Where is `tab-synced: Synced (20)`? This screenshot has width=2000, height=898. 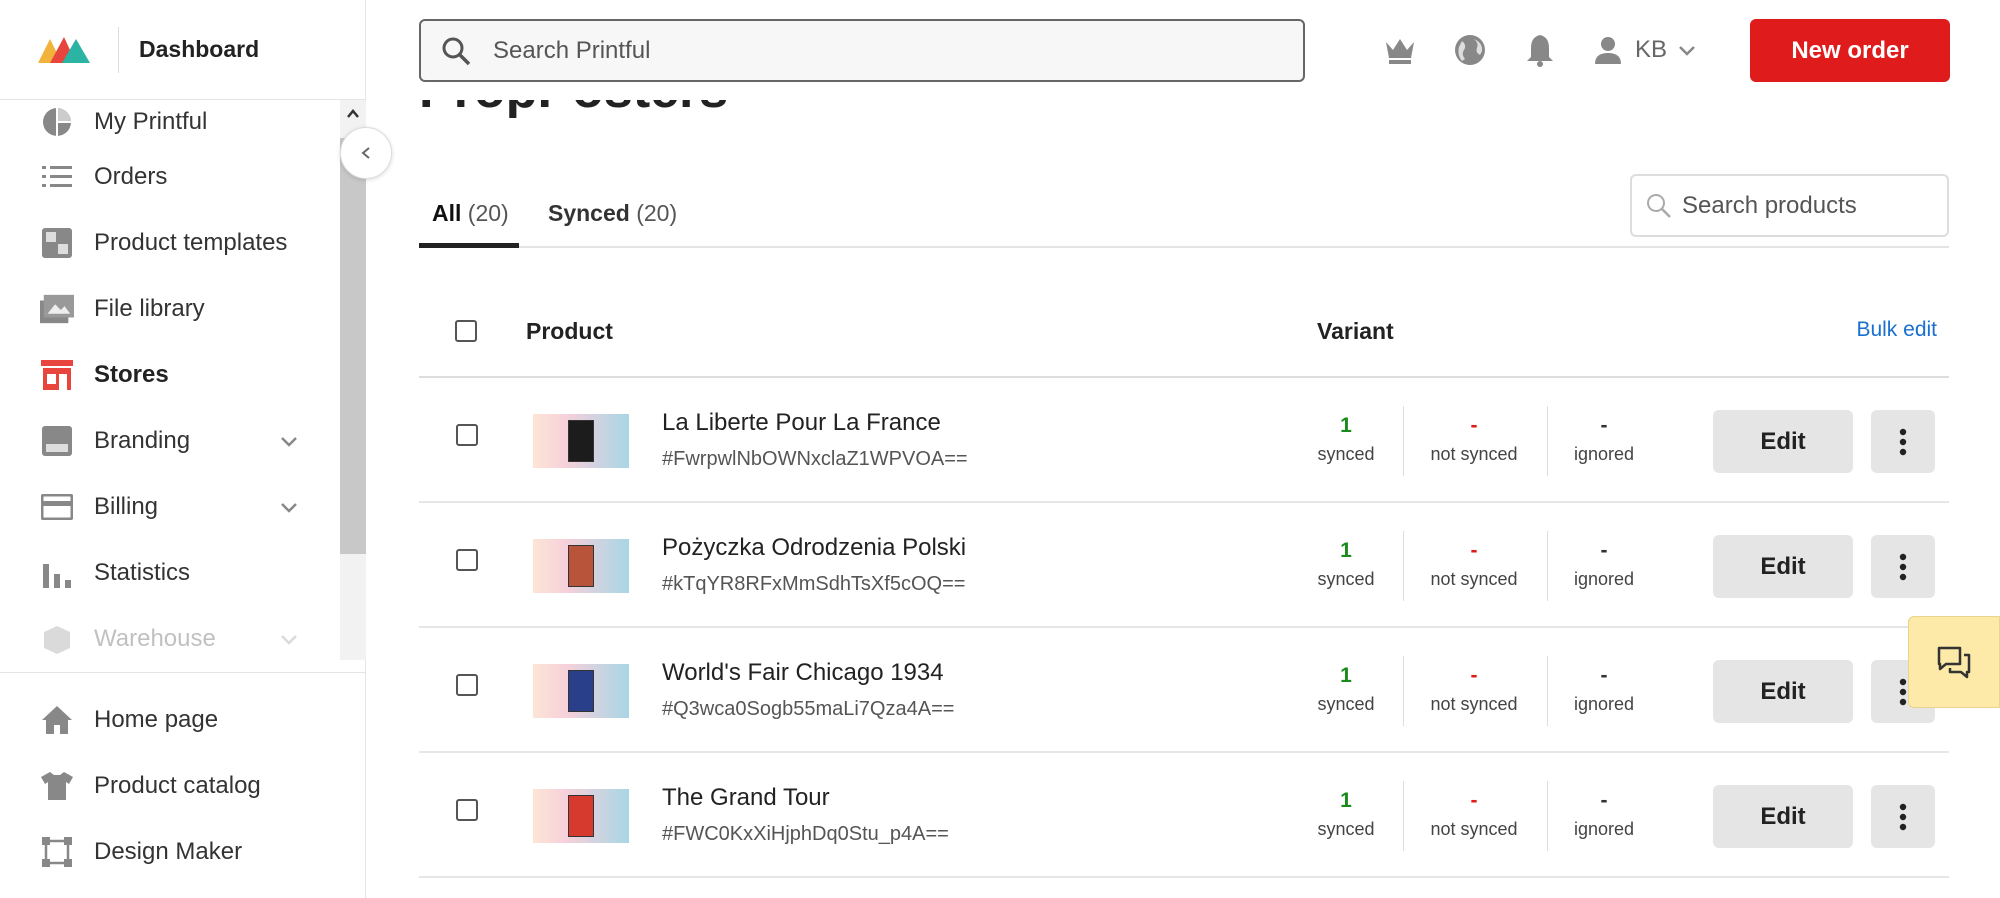
tab-synced: Synced (20) is located at coordinates (612, 224).